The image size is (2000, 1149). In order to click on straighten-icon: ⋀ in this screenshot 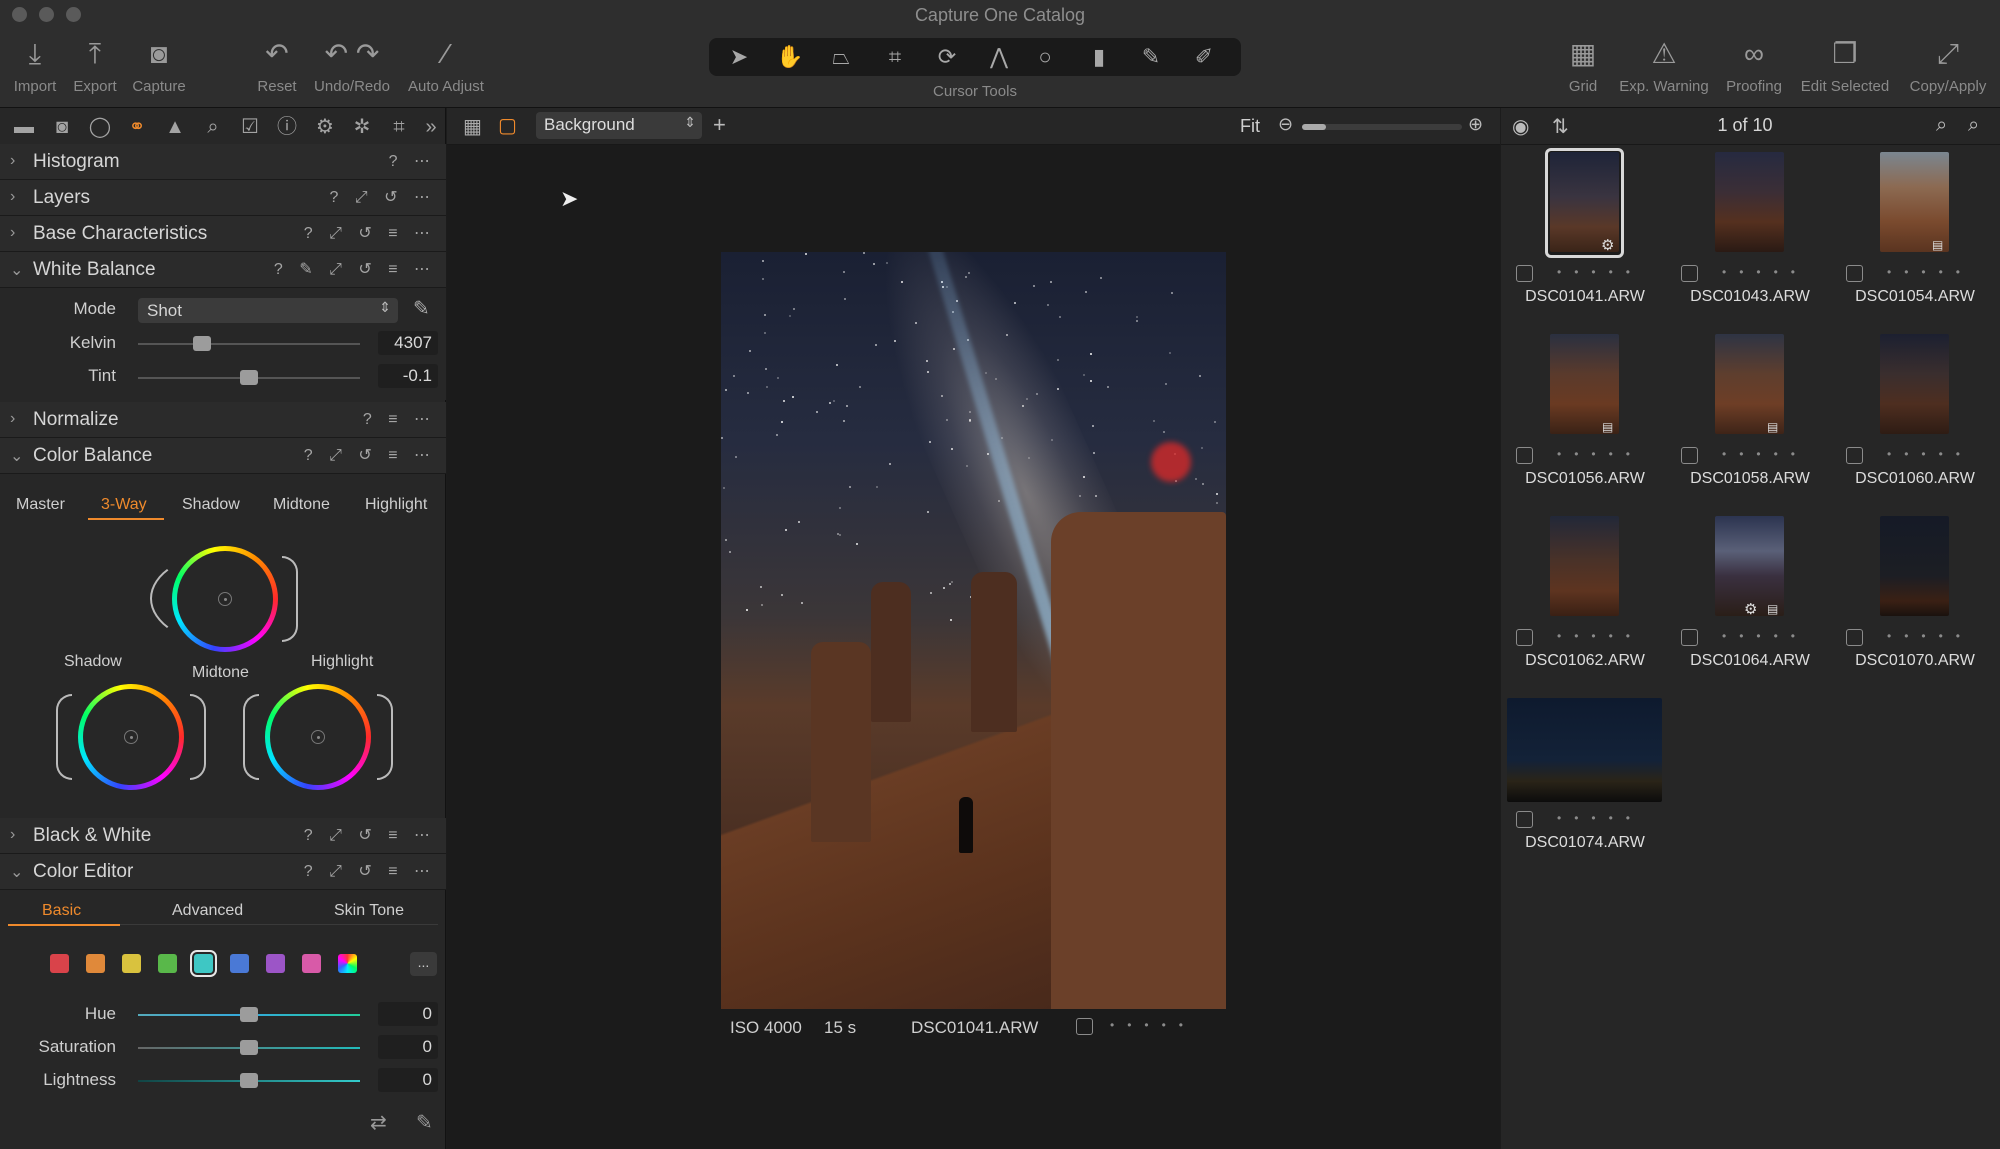, I will do `click(999, 57)`.